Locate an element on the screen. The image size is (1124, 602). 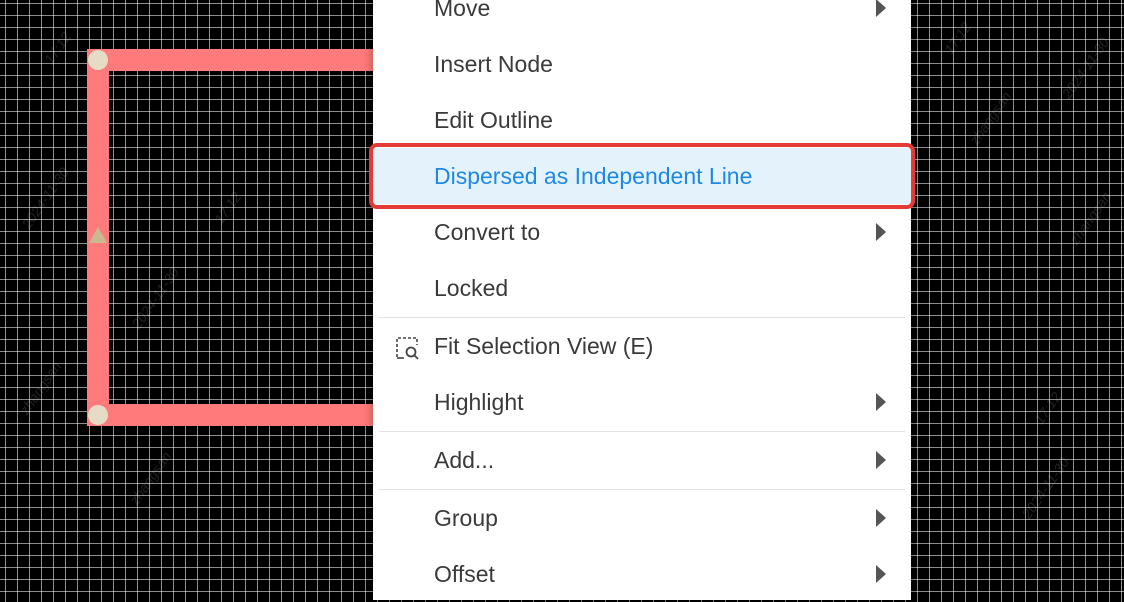
menu-item-label: Convert to is located at coordinates (487, 231).